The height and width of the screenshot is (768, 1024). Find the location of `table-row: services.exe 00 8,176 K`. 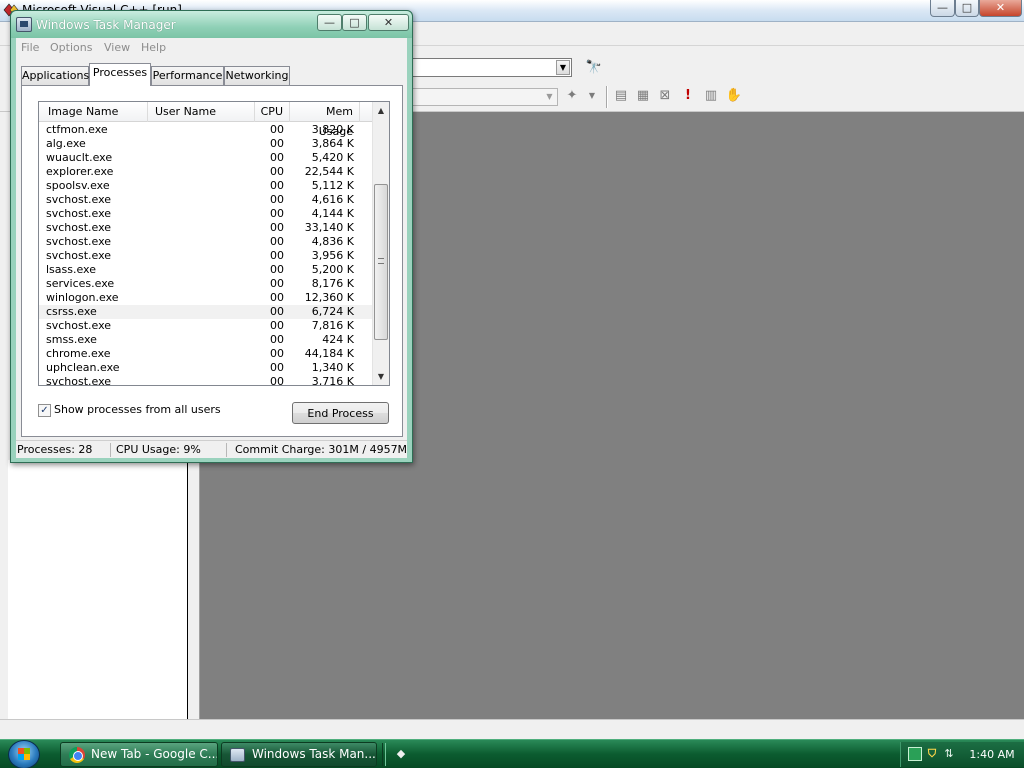

table-row: services.exe 00 8,176 K is located at coordinates (206, 284).